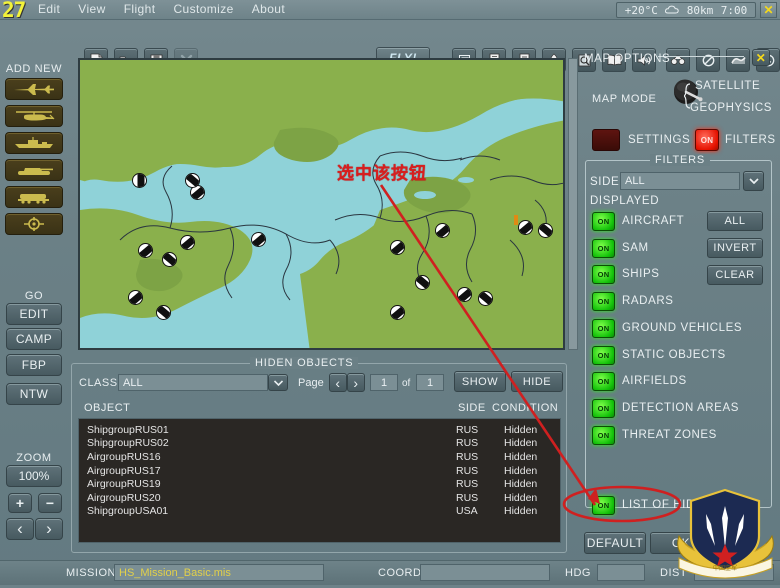  Describe the element at coordinates (140, 9) in the screenshot. I see `menu-item-flight: Flight` at that location.